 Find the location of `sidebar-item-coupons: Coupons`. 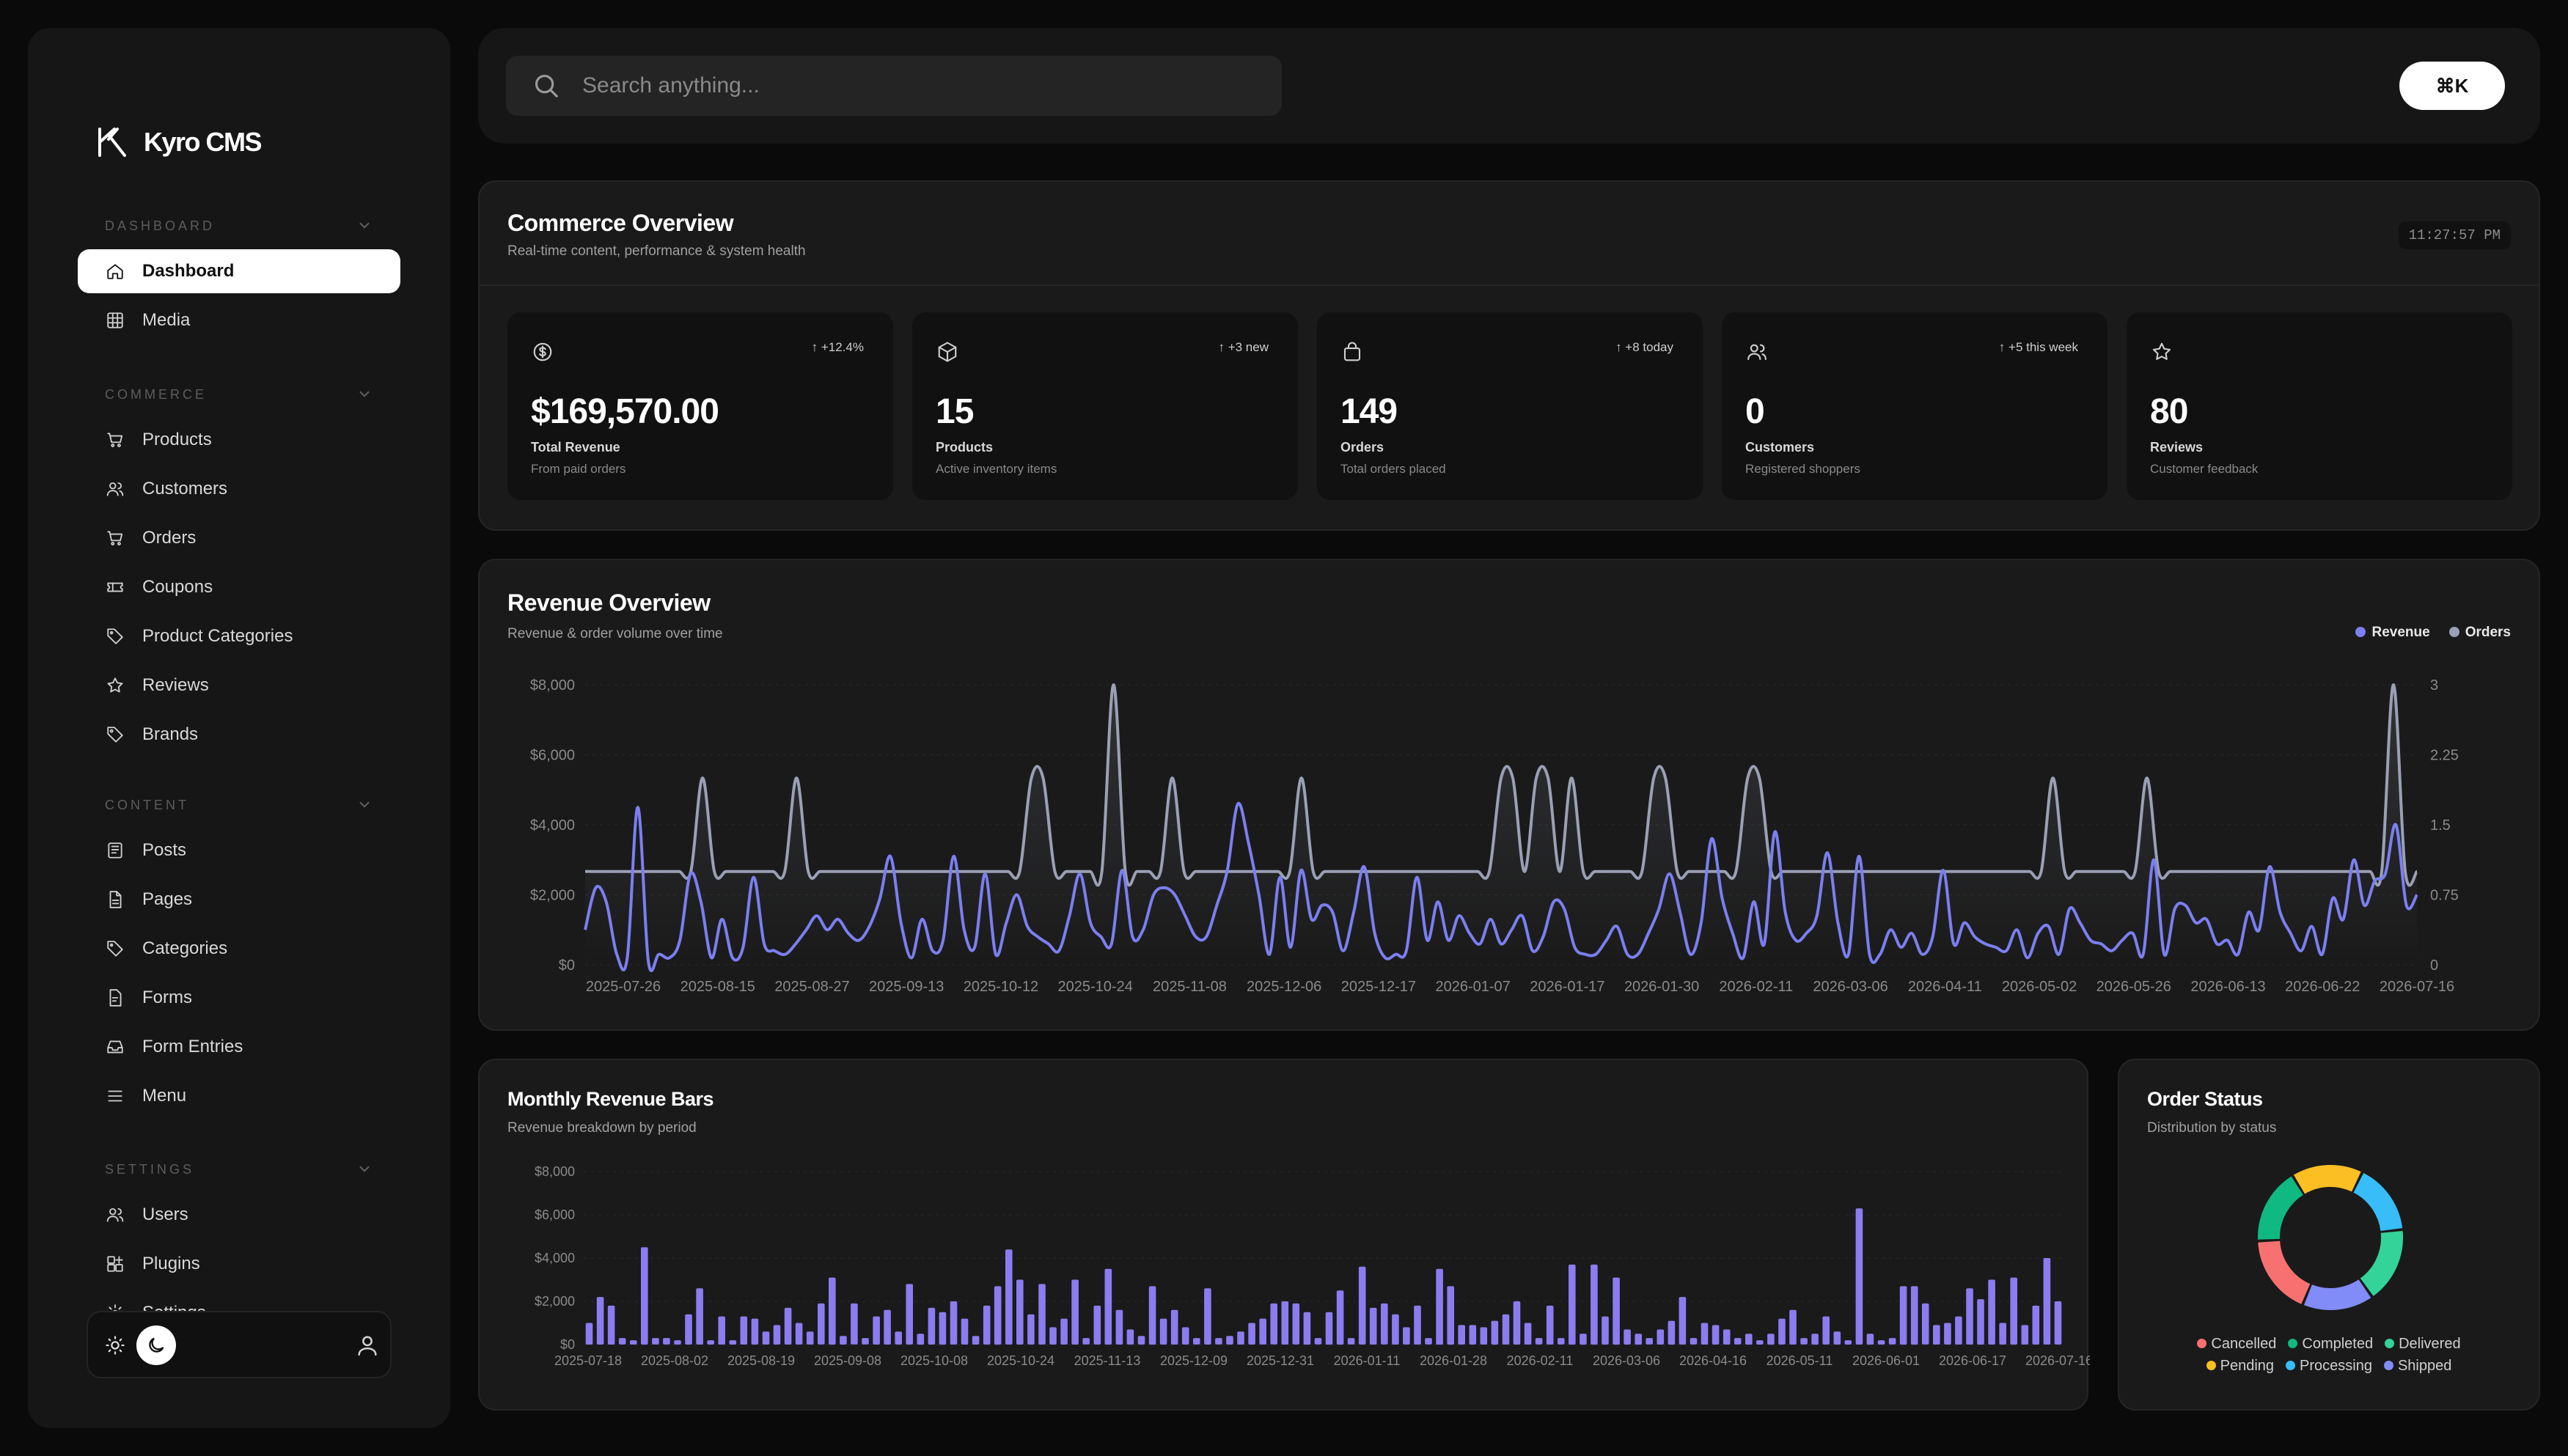

sidebar-item-coupons: Coupons is located at coordinates (239, 587).